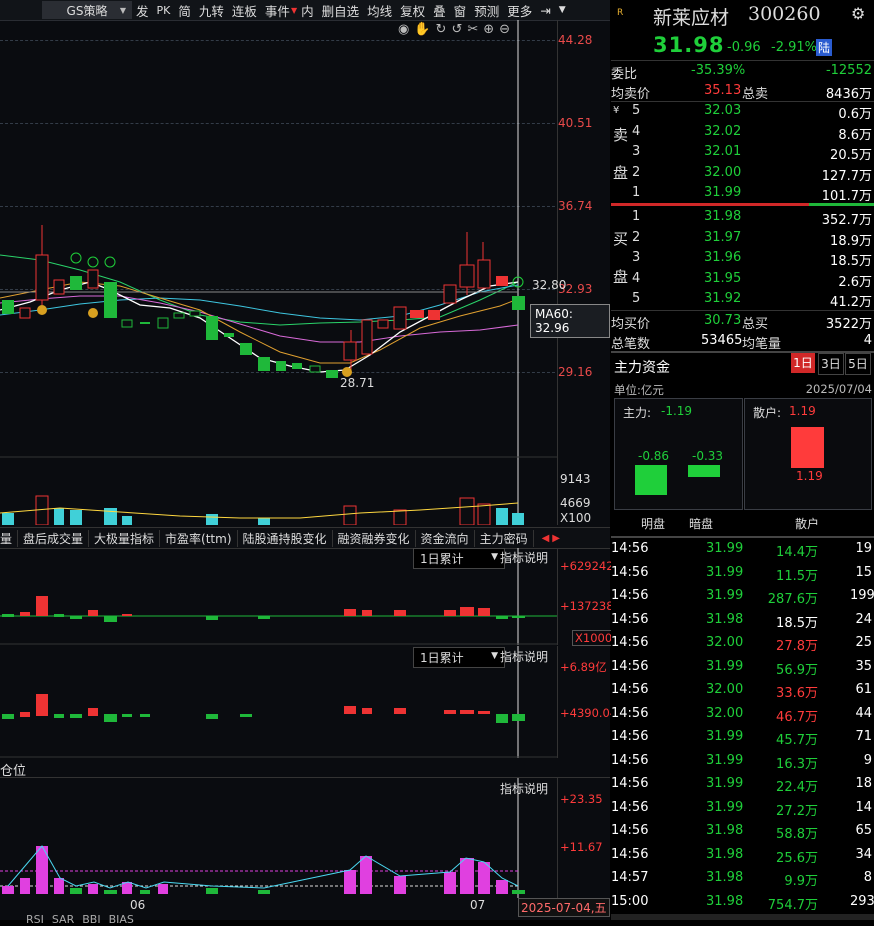 Image resolution: width=874 pixels, height=926 pixels. I want to click on total-trades-row: 总笔数 53465 均笔量 4, so click(742, 341).